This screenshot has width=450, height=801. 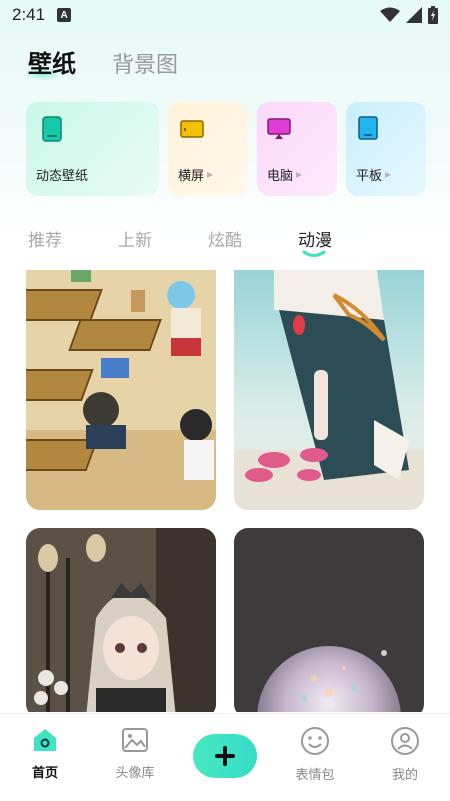 What do you see at coordinates (374, 176) in the screenshot?
I see `category-label: 平板 ▶` at bounding box center [374, 176].